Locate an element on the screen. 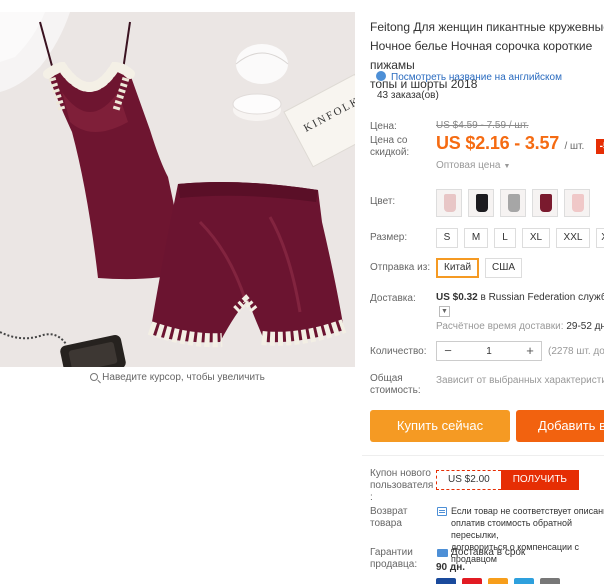 This screenshot has width=604, height=584. color-options is located at coordinates (513, 203).